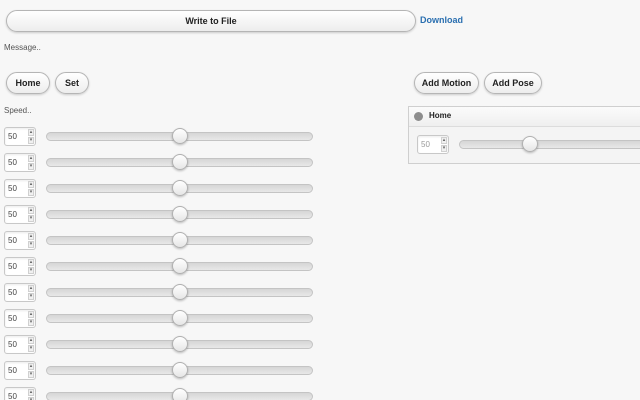 This screenshot has width=640, height=400. What do you see at coordinates (18, 110) in the screenshot?
I see `speed-label: Speed..` at bounding box center [18, 110].